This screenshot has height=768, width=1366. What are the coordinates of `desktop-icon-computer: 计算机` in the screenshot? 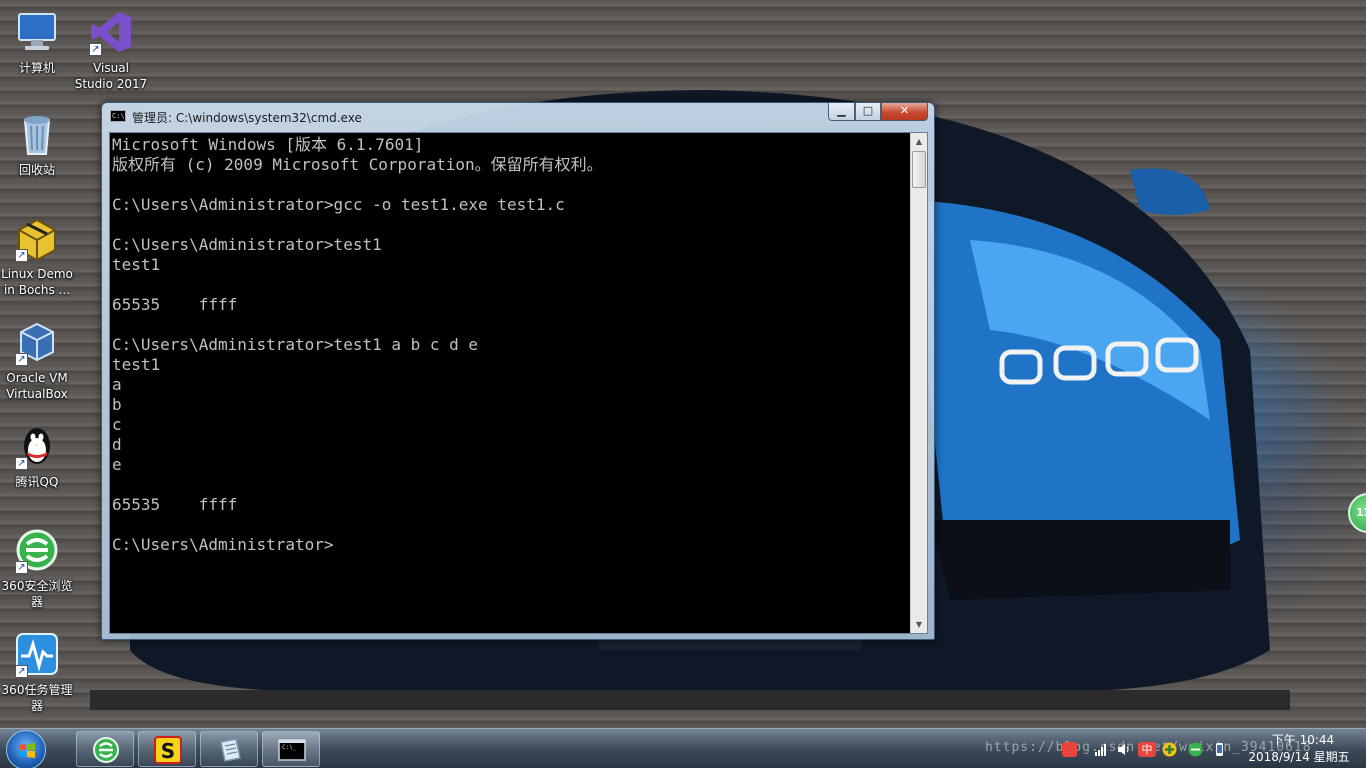 It's located at (37, 42).